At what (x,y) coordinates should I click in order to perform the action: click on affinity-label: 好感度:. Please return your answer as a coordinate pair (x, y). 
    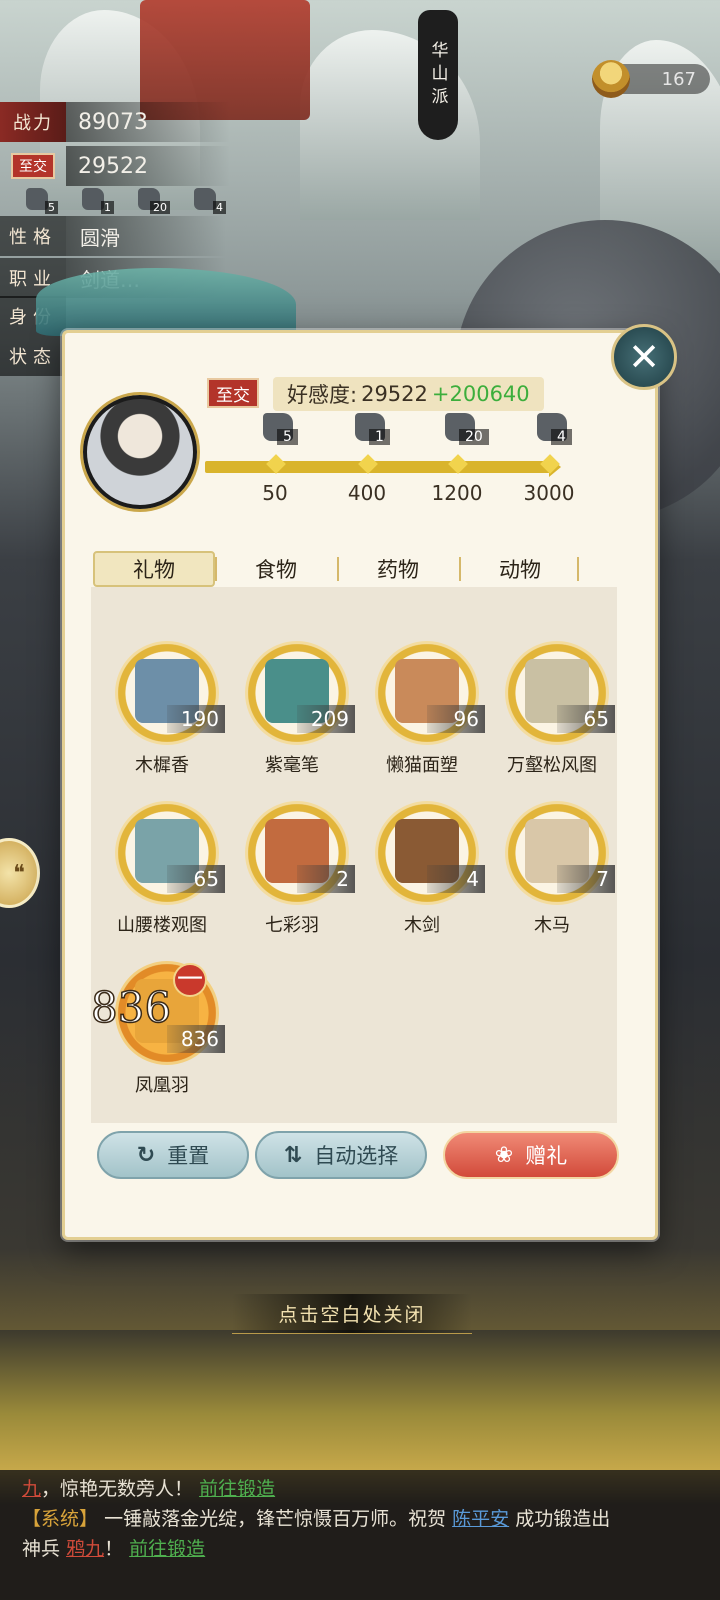
    Looking at the image, I should click on (322, 395).